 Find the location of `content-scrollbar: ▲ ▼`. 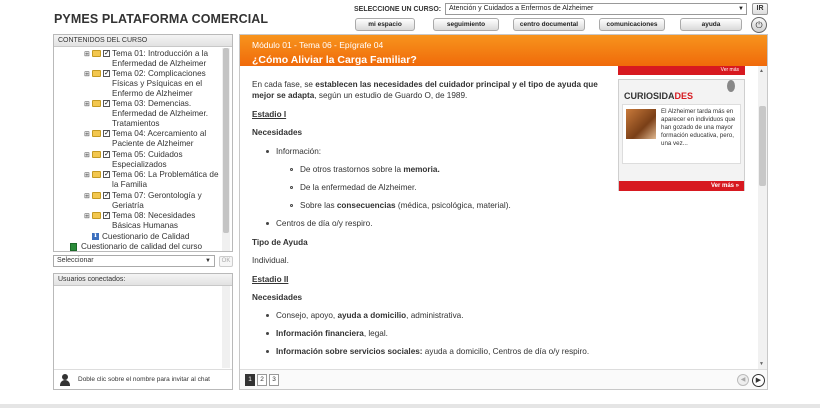

content-scrollbar: ▲ ▼ is located at coordinates (762, 217).